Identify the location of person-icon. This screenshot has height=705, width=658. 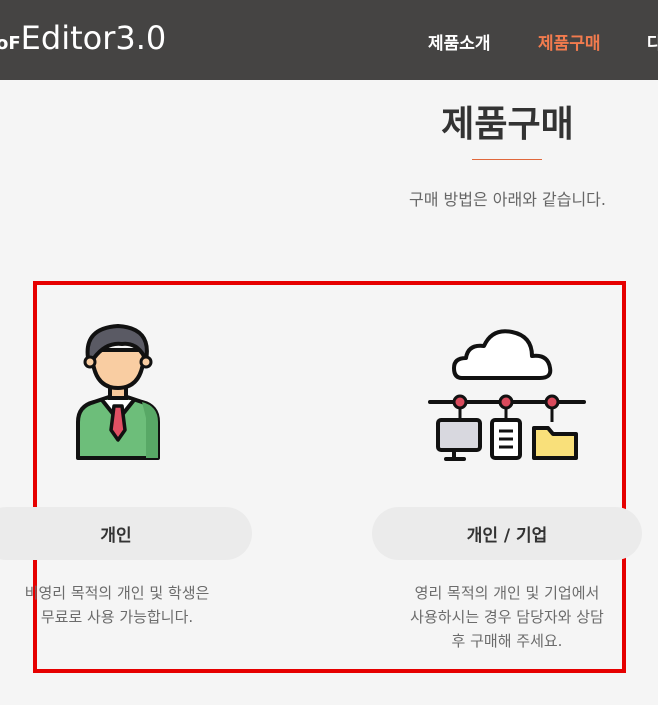
(118, 392).